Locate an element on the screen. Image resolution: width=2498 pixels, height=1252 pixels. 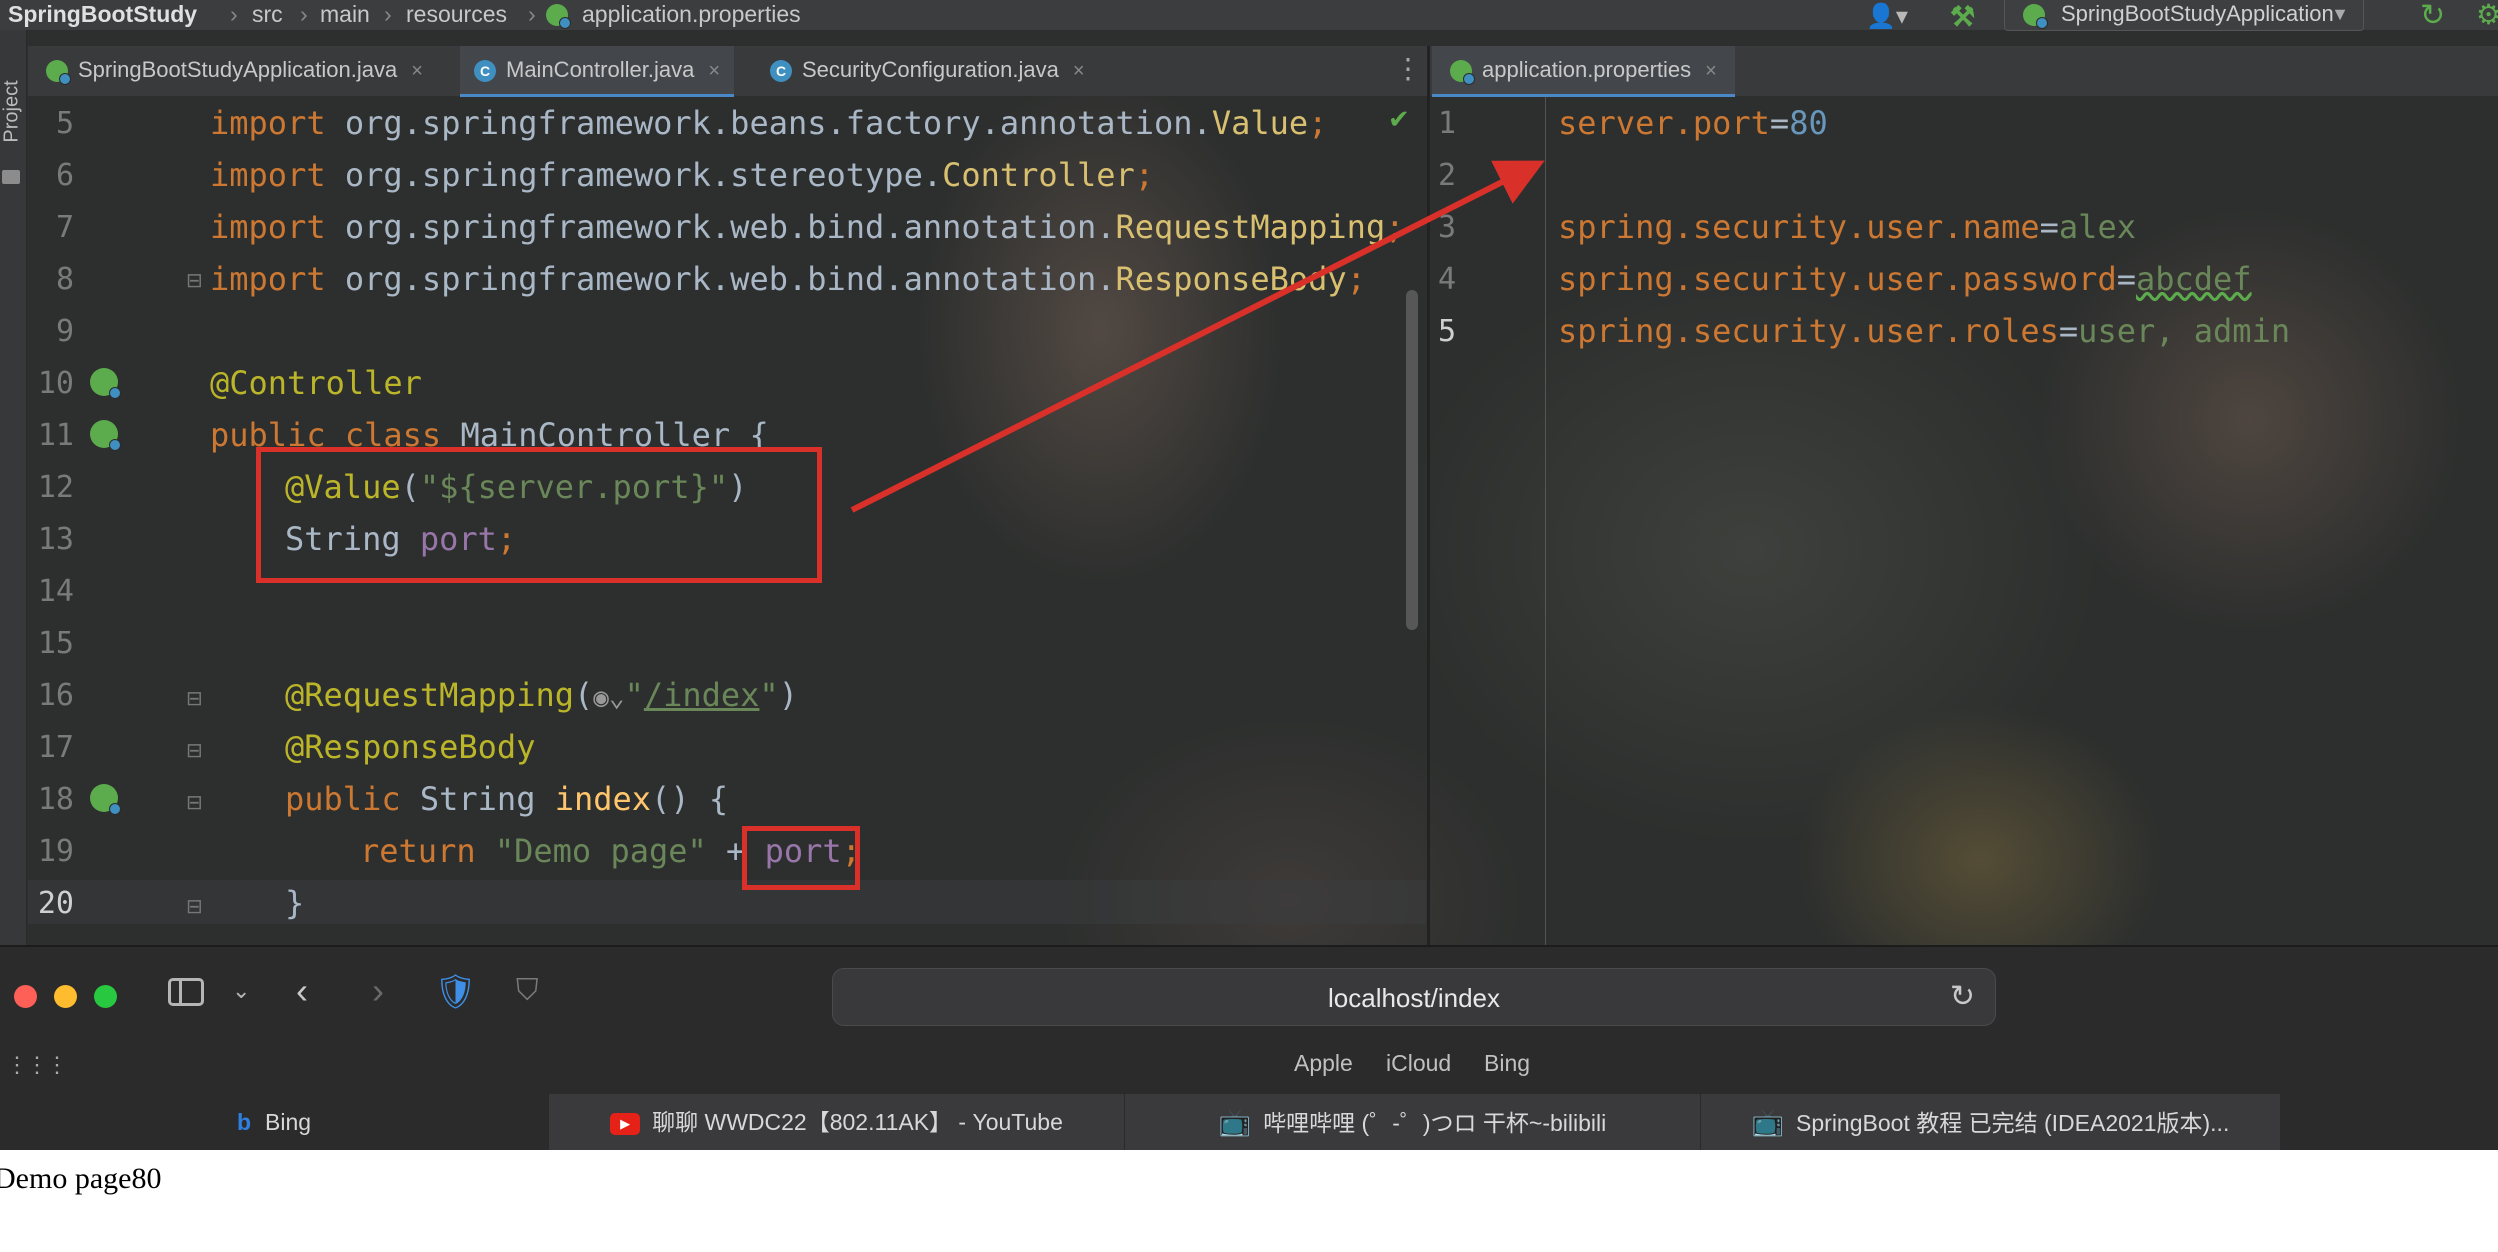
favorite-apple: Apple is located at coordinates (1323, 1063).